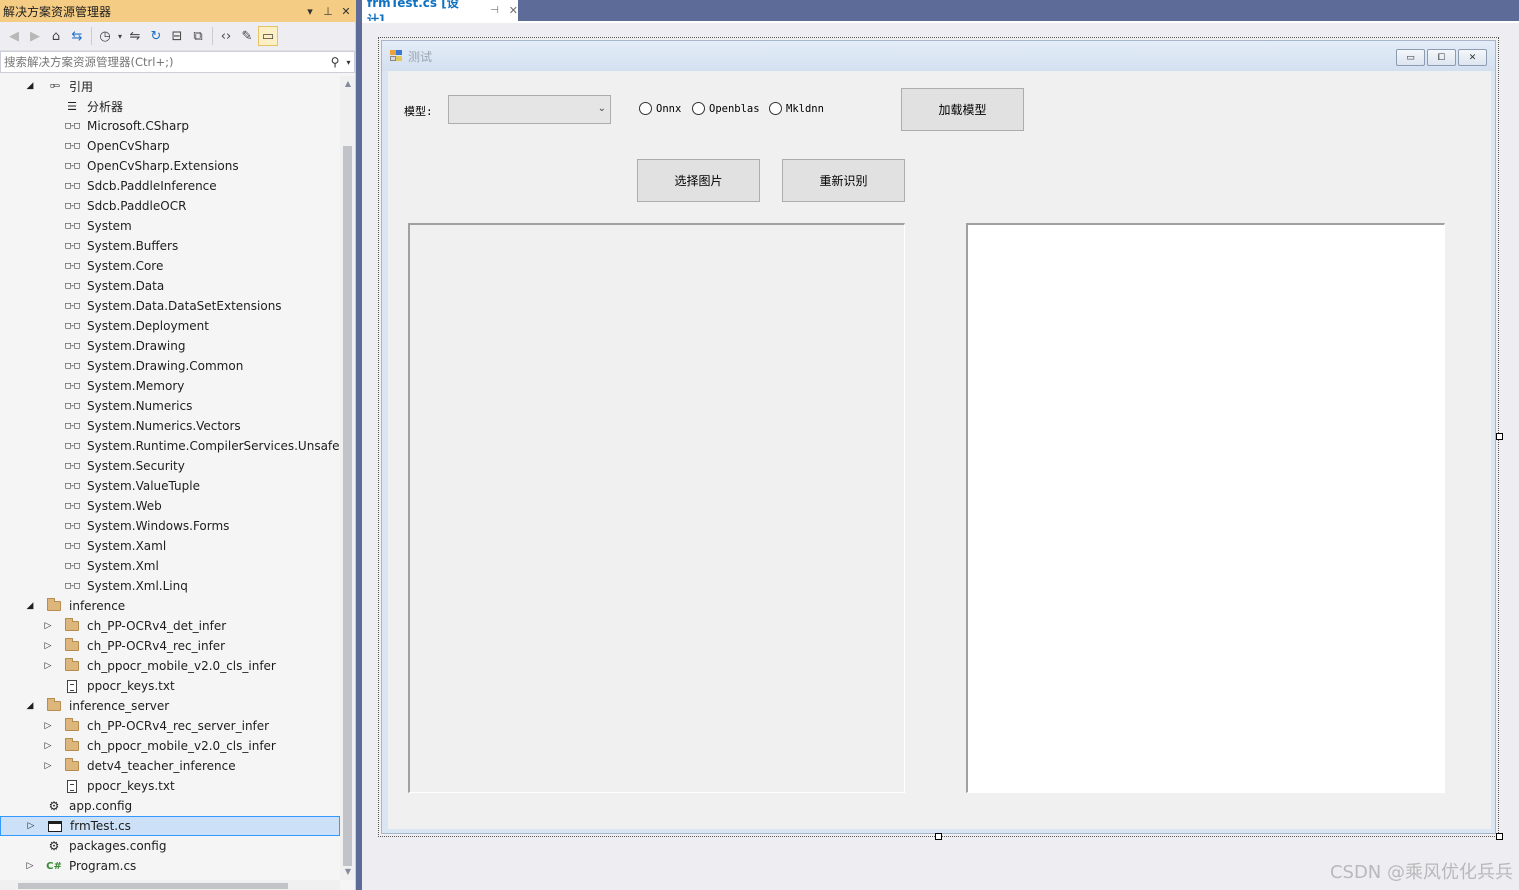 The width and height of the screenshot is (1519, 890). Describe the element at coordinates (170, 466) in the screenshot. I see `tree-item: □-□ System.Security` at that location.